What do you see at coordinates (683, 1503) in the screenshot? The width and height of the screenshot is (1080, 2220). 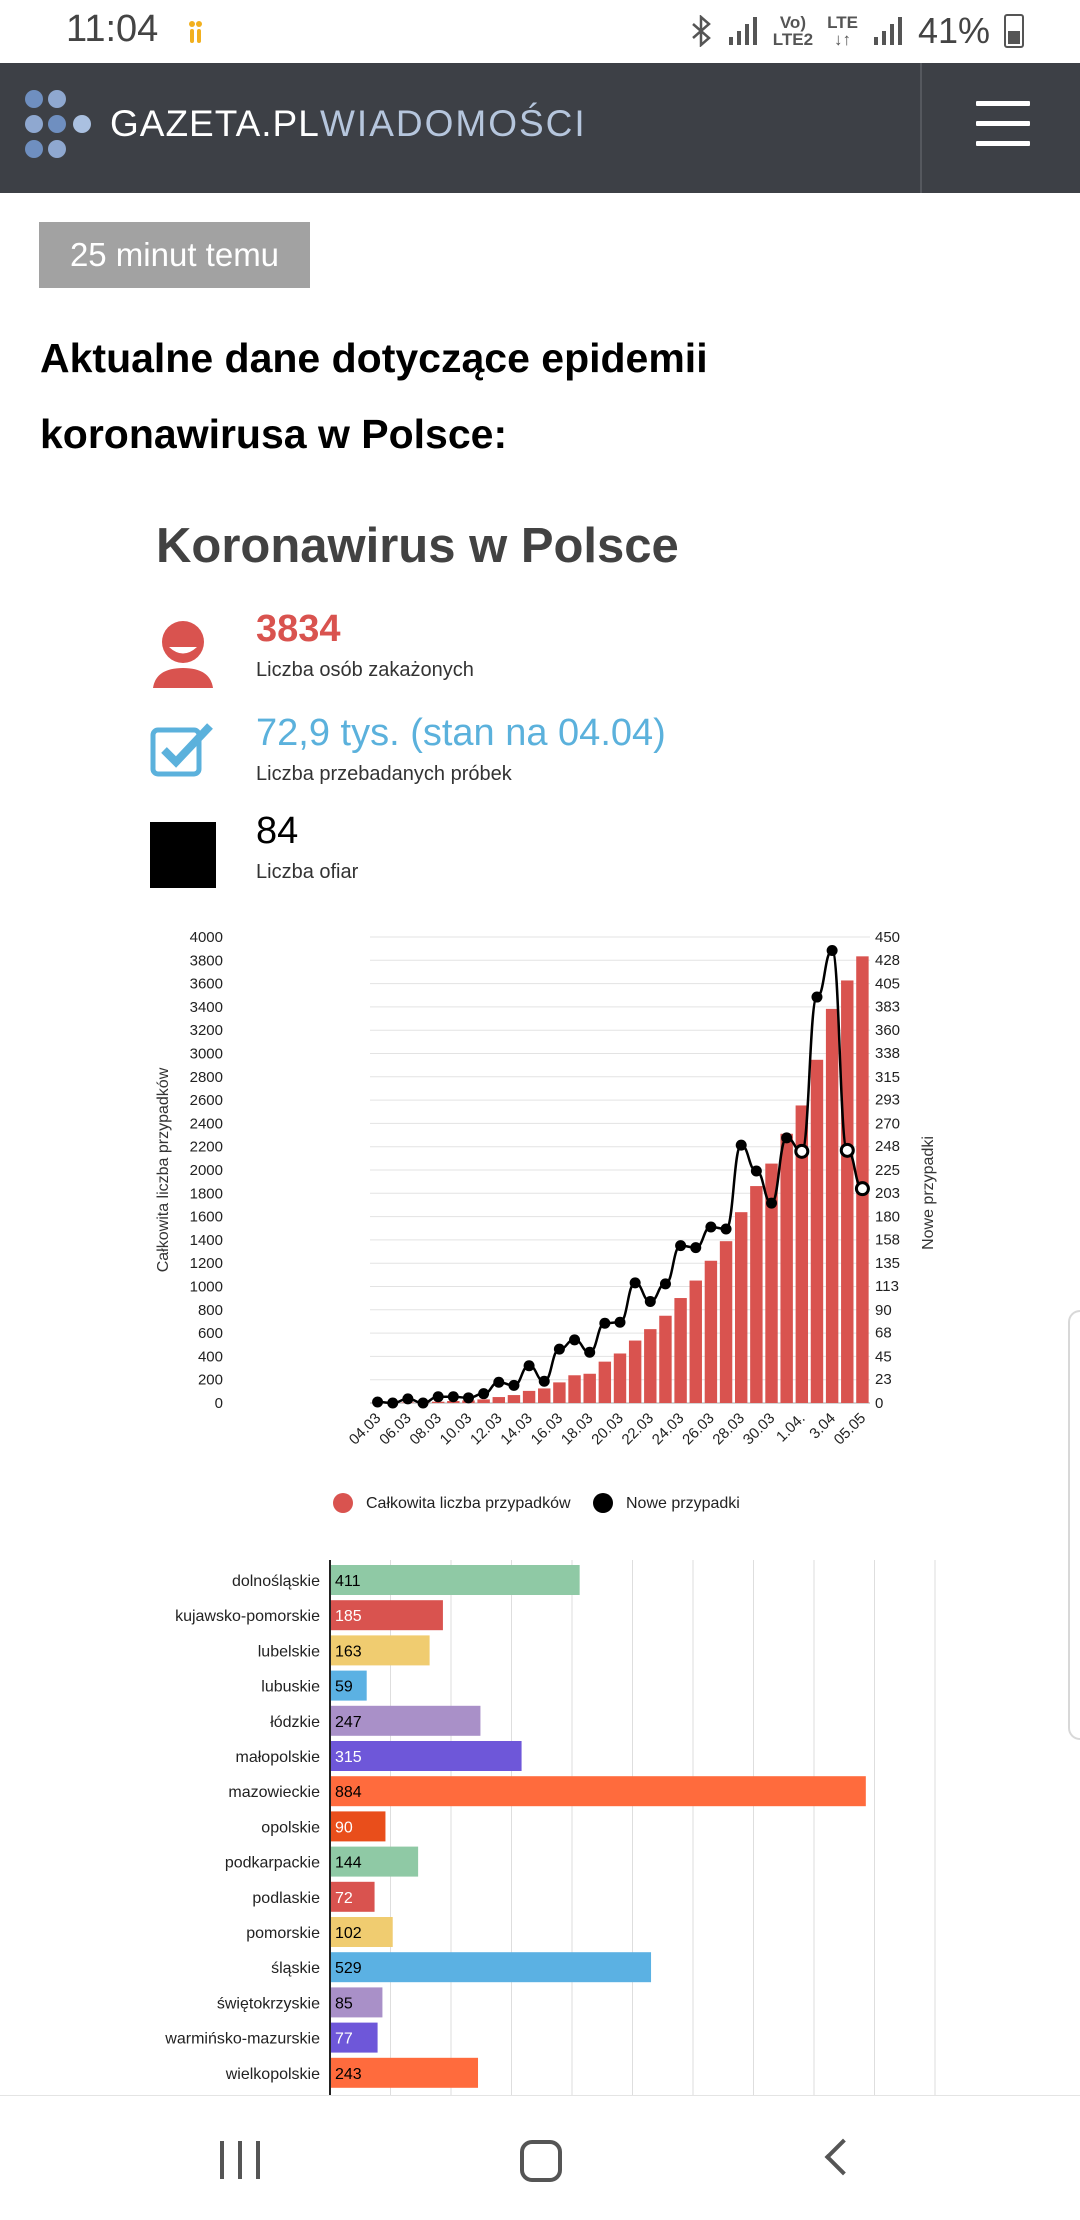 I see `legend-label-new: Nowe przypadki` at bounding box center [683, 1503].